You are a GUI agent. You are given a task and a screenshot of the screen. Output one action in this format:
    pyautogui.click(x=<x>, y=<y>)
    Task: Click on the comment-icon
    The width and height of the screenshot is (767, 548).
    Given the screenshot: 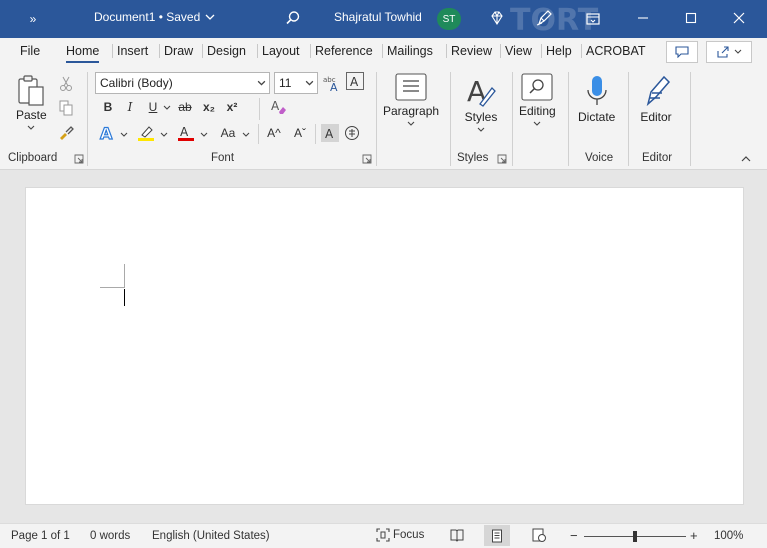 What is the action you would take?
    pyautogui.click(x=682, y=52)
    